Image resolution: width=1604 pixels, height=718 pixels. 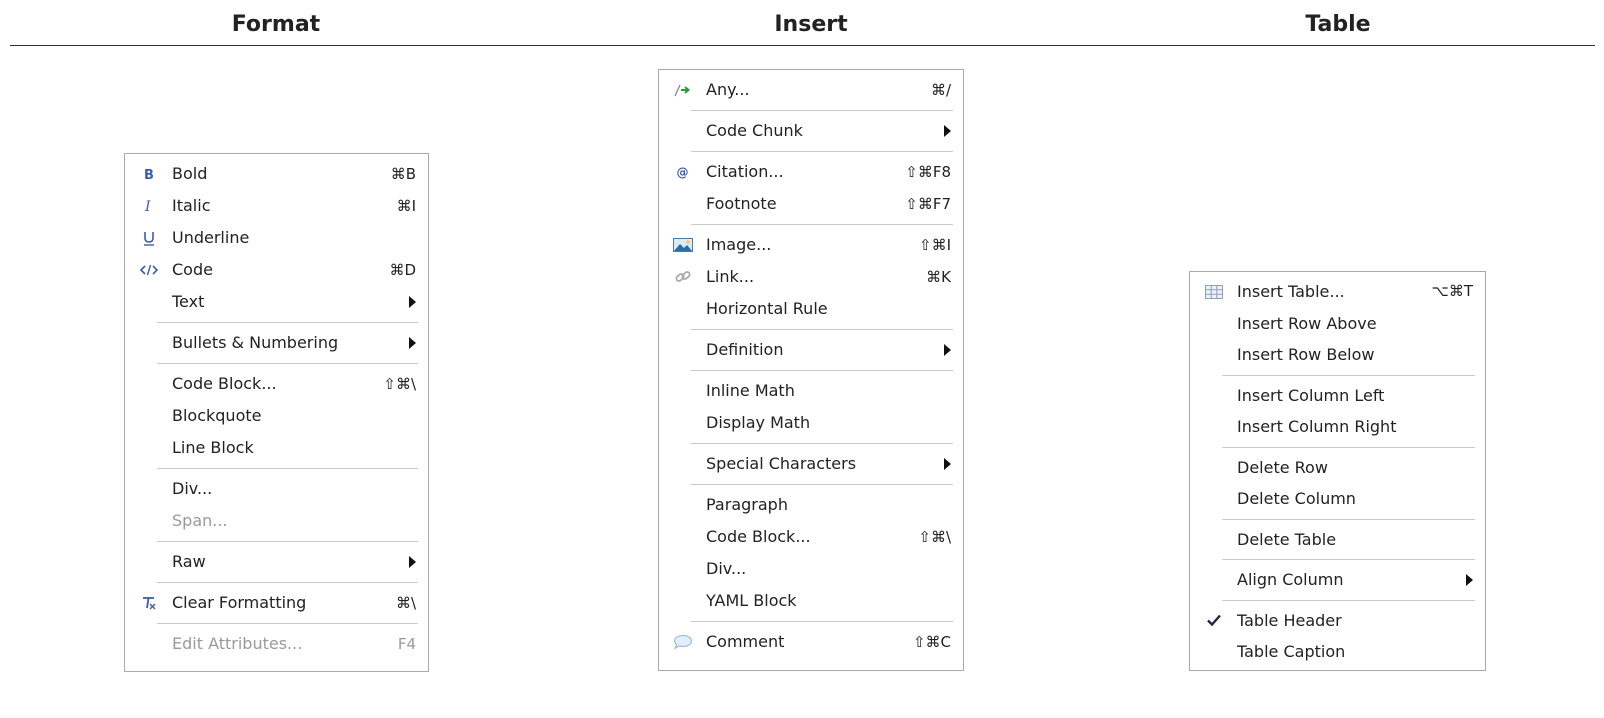 What do you see at coordinates (276, 448) in the screenshot?
I see `menu-item-line-block: Line Block` at bounding box center [276, 448].